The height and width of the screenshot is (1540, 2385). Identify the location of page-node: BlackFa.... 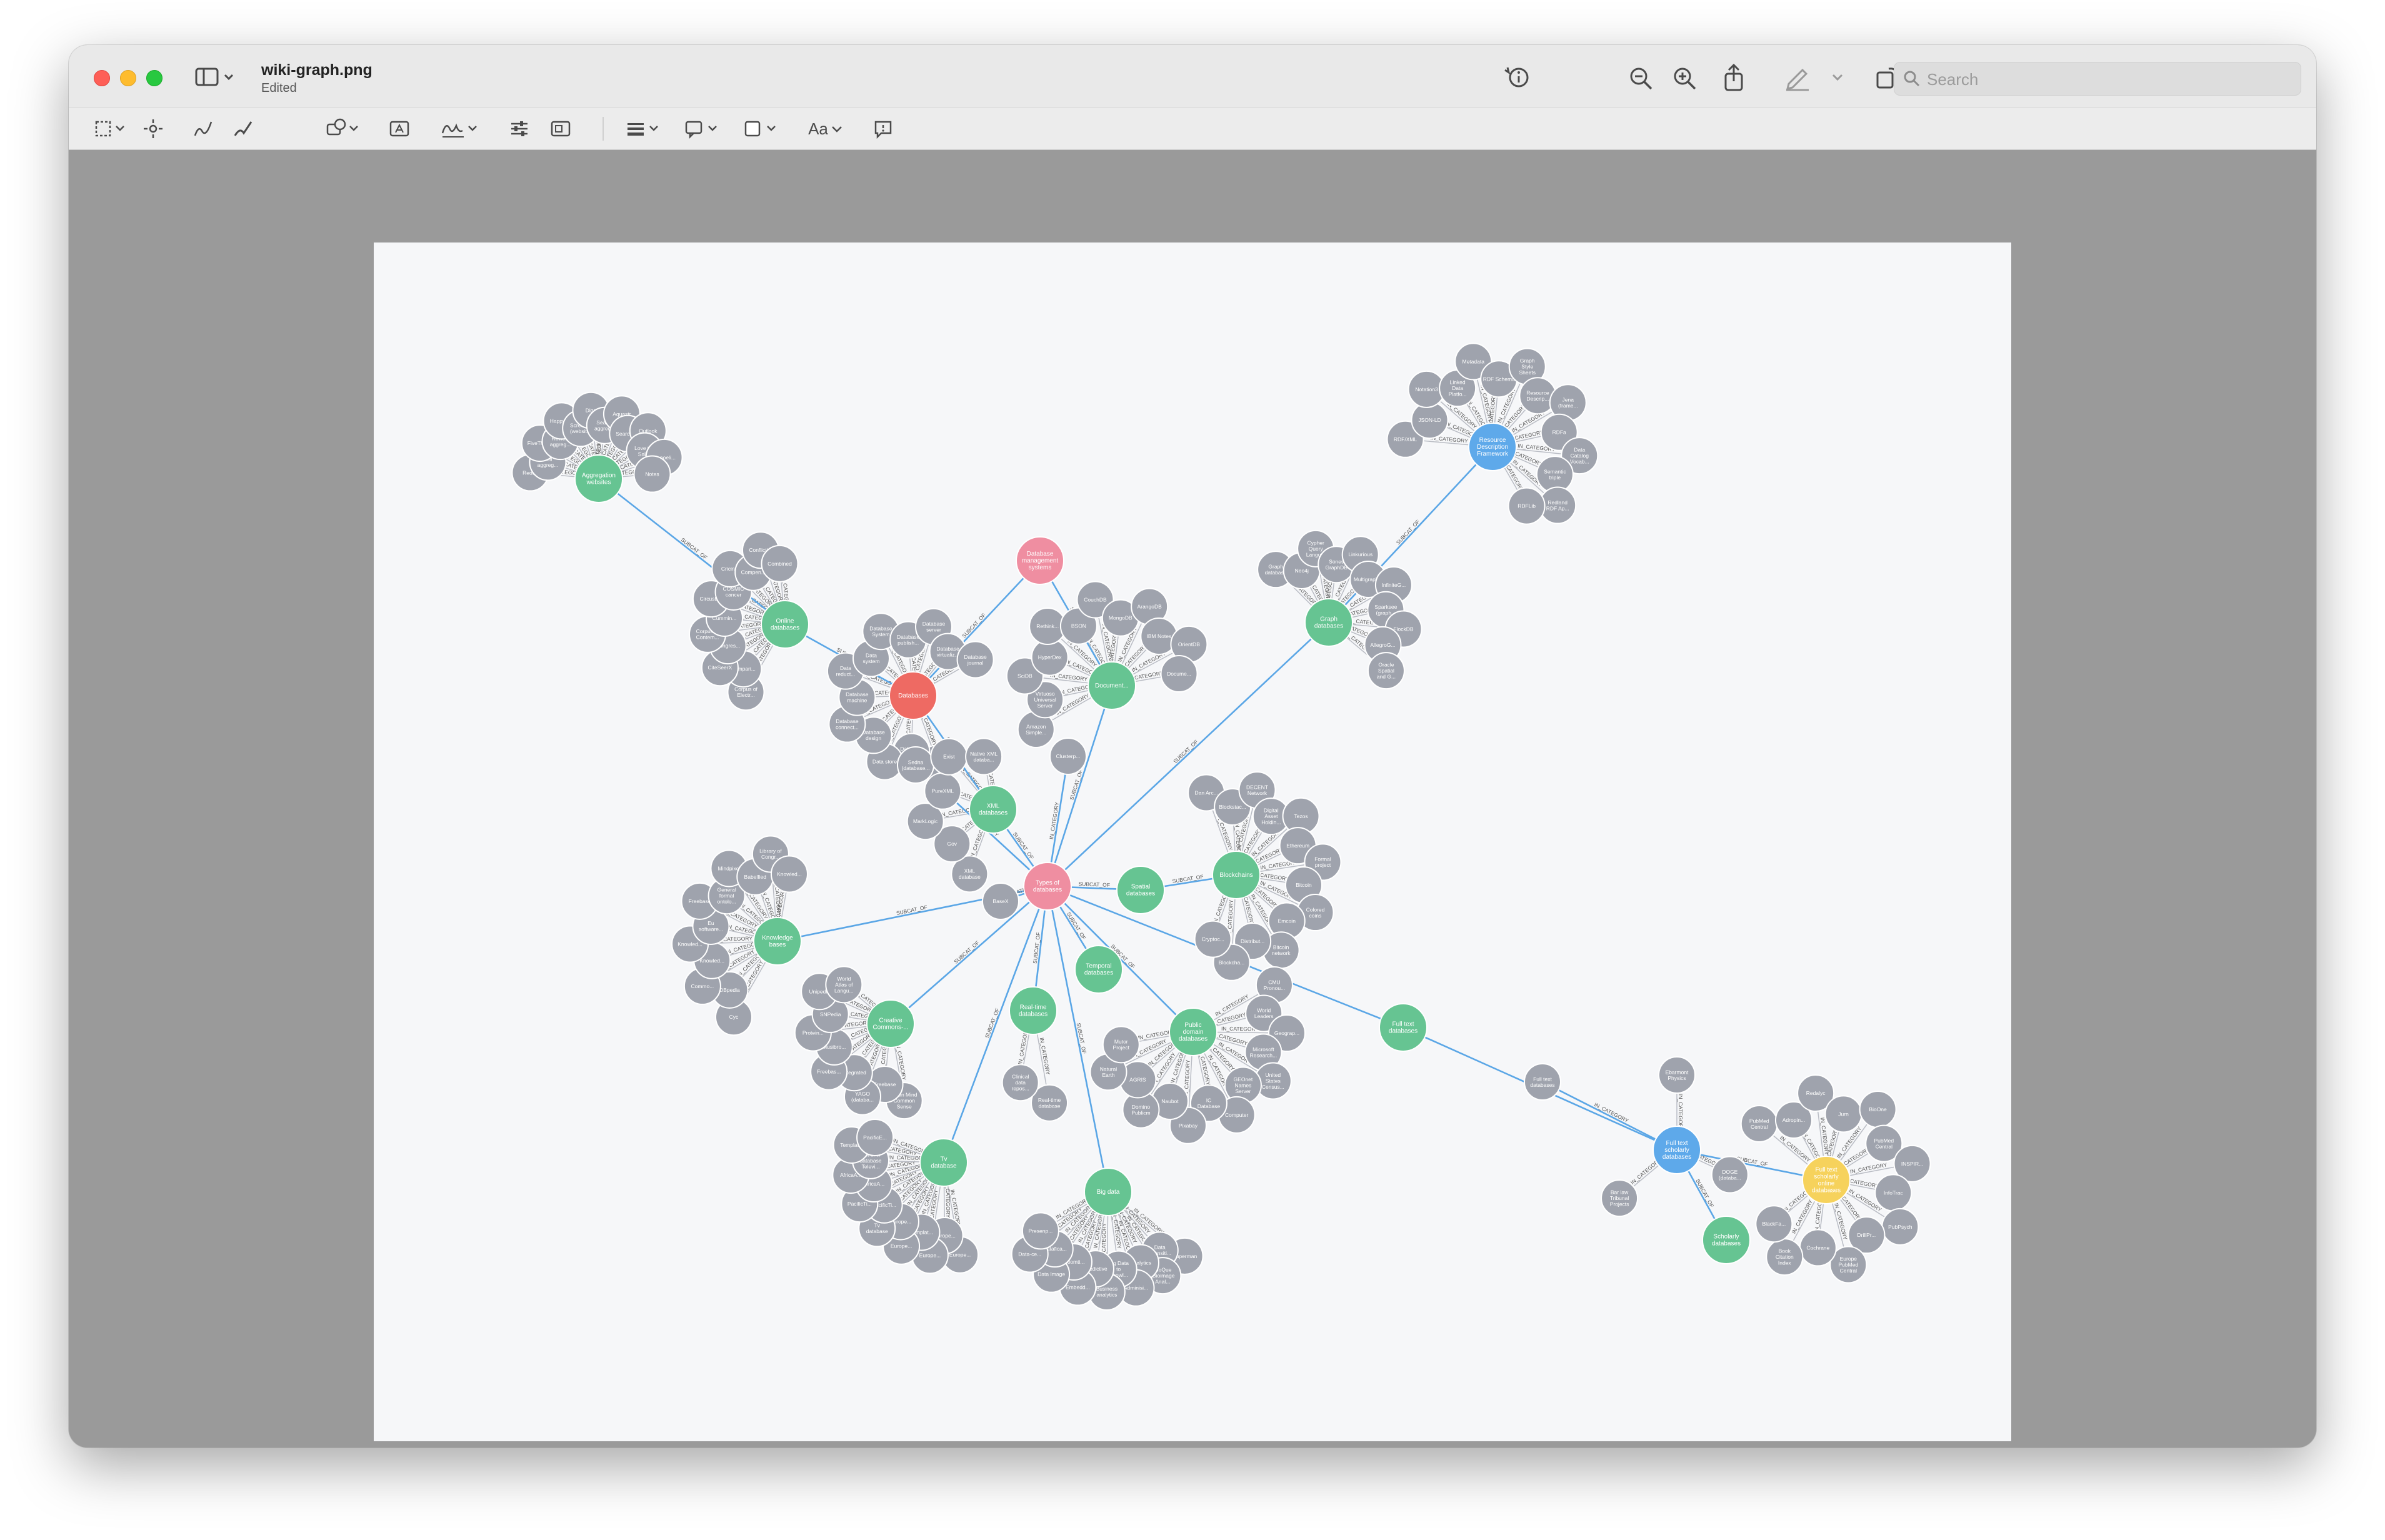
(1774, 1224).